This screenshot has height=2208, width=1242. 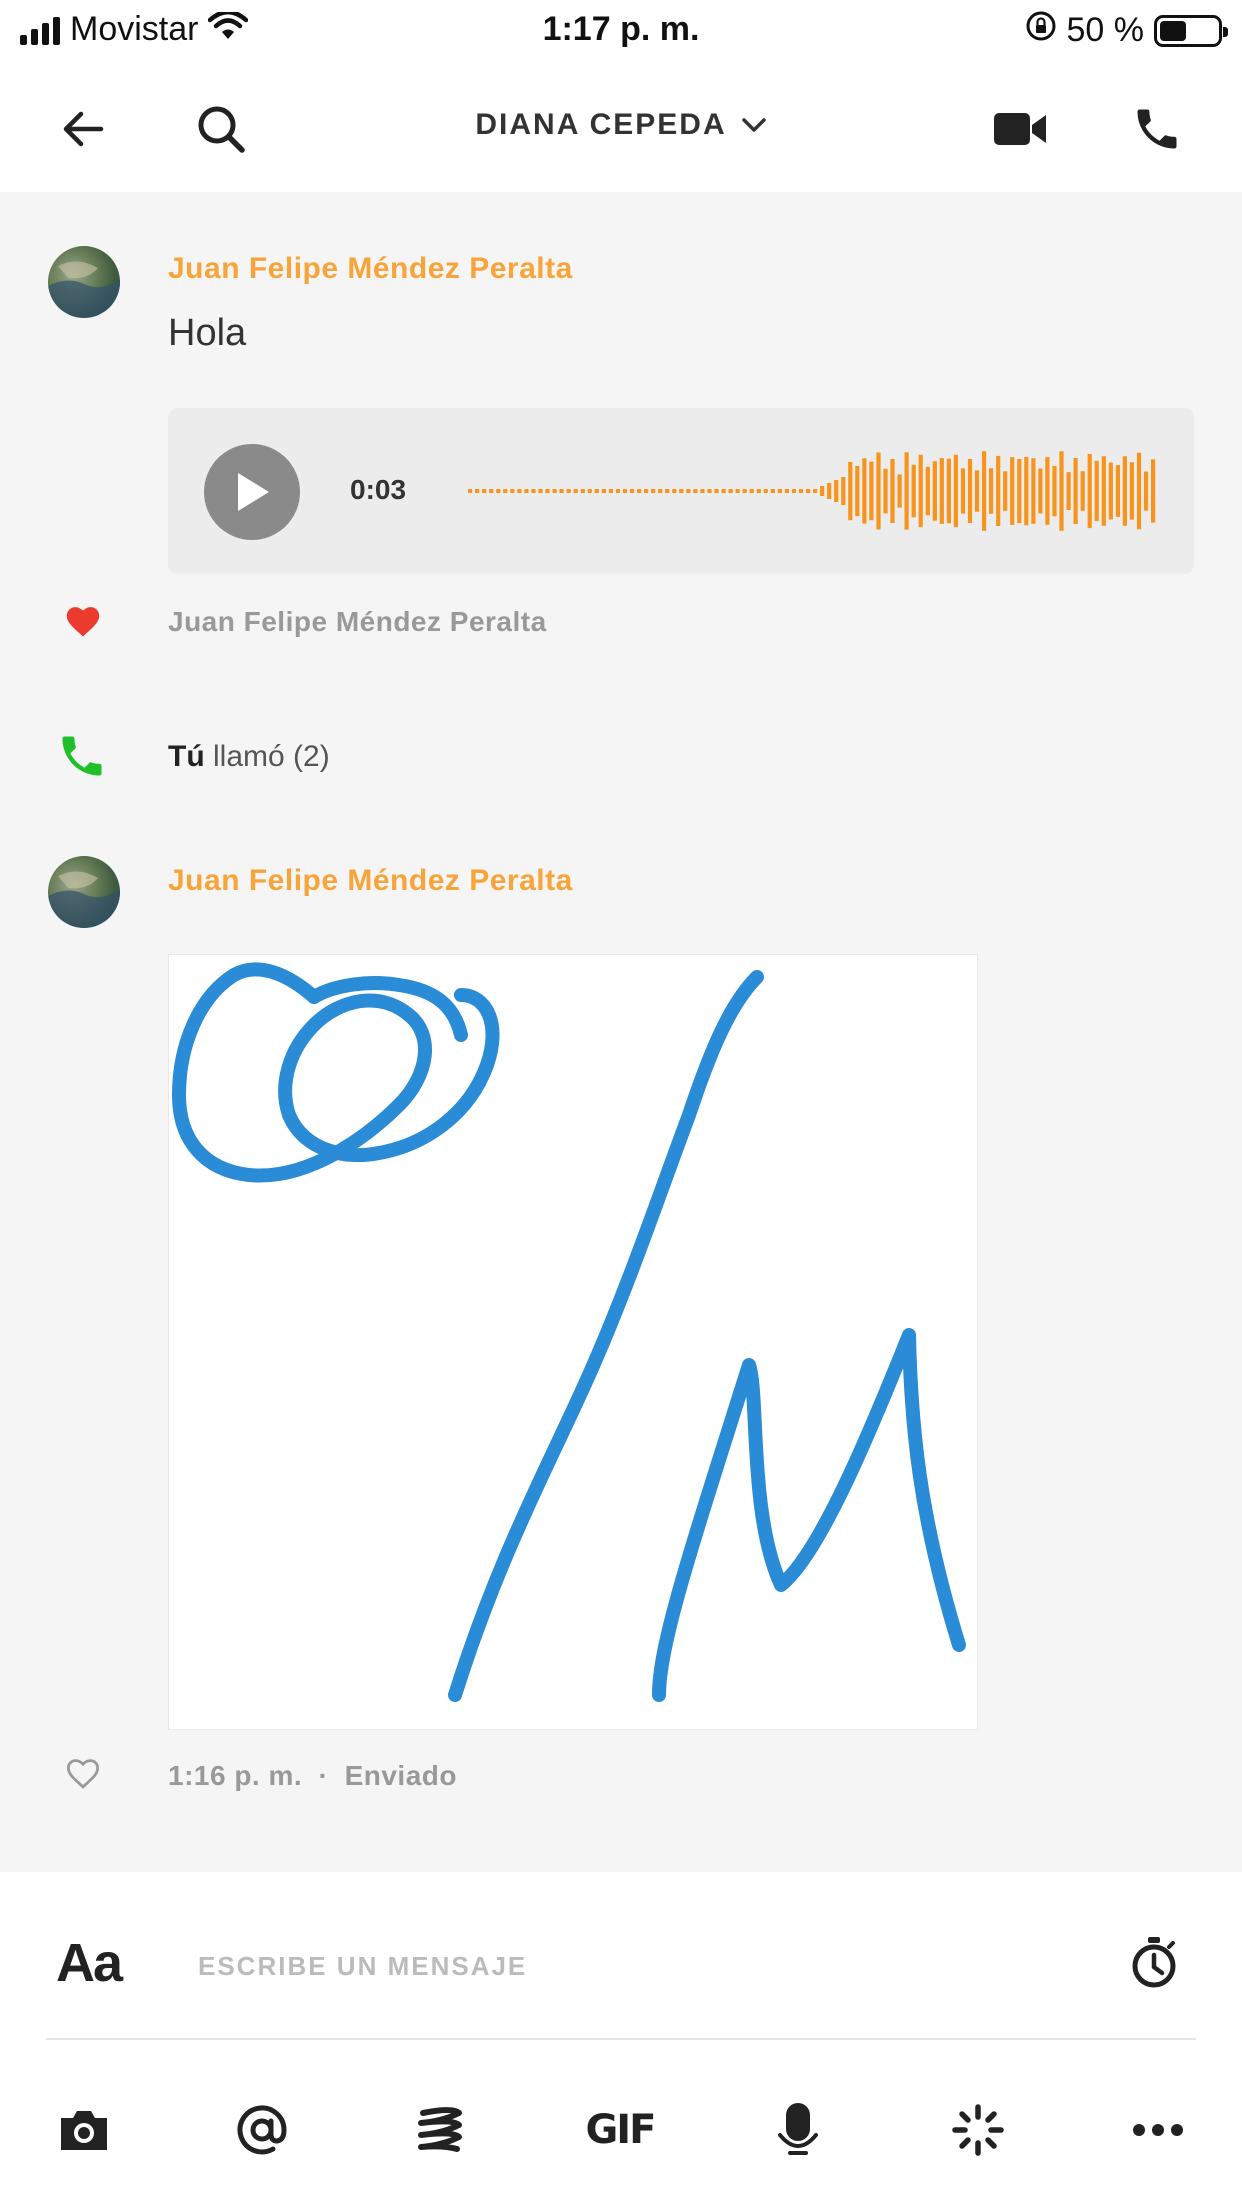 I want to click on gif-label: GIF, so click(x=620, y=2130).